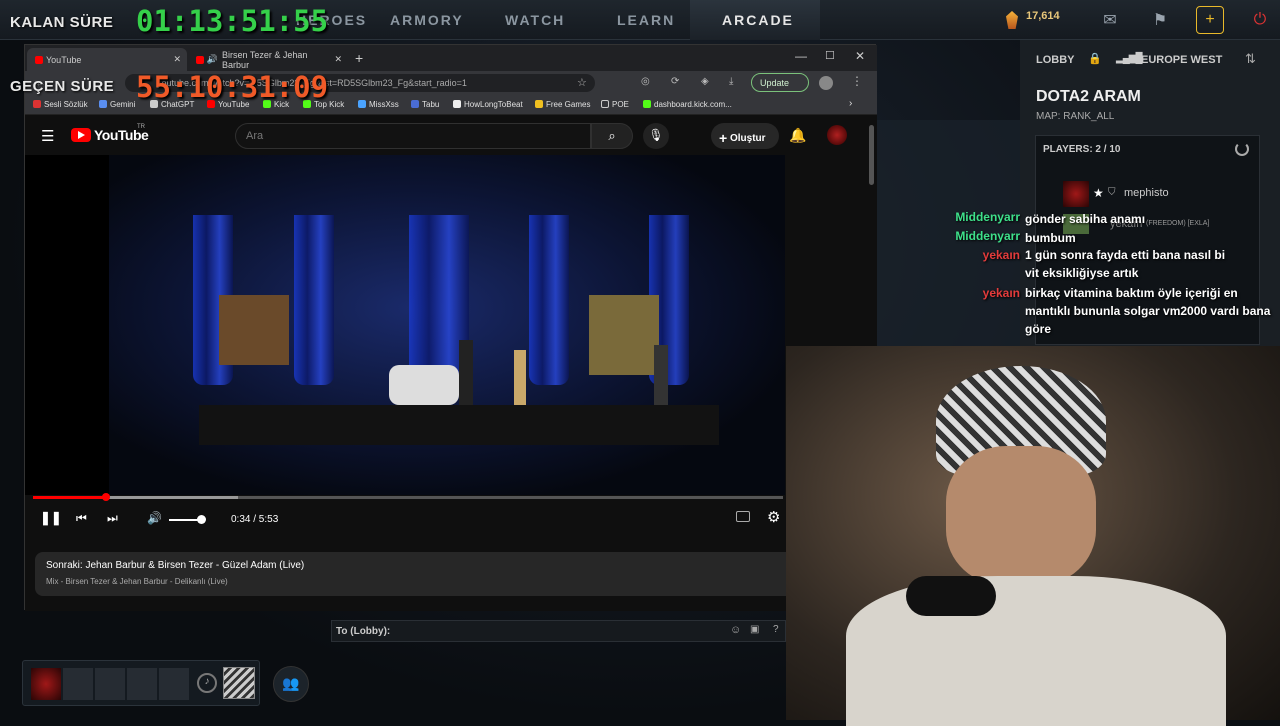 Image resolution: width=1280 pixels, height=726 pixels. I want to click on progress-scrubber, so click(105, 497).